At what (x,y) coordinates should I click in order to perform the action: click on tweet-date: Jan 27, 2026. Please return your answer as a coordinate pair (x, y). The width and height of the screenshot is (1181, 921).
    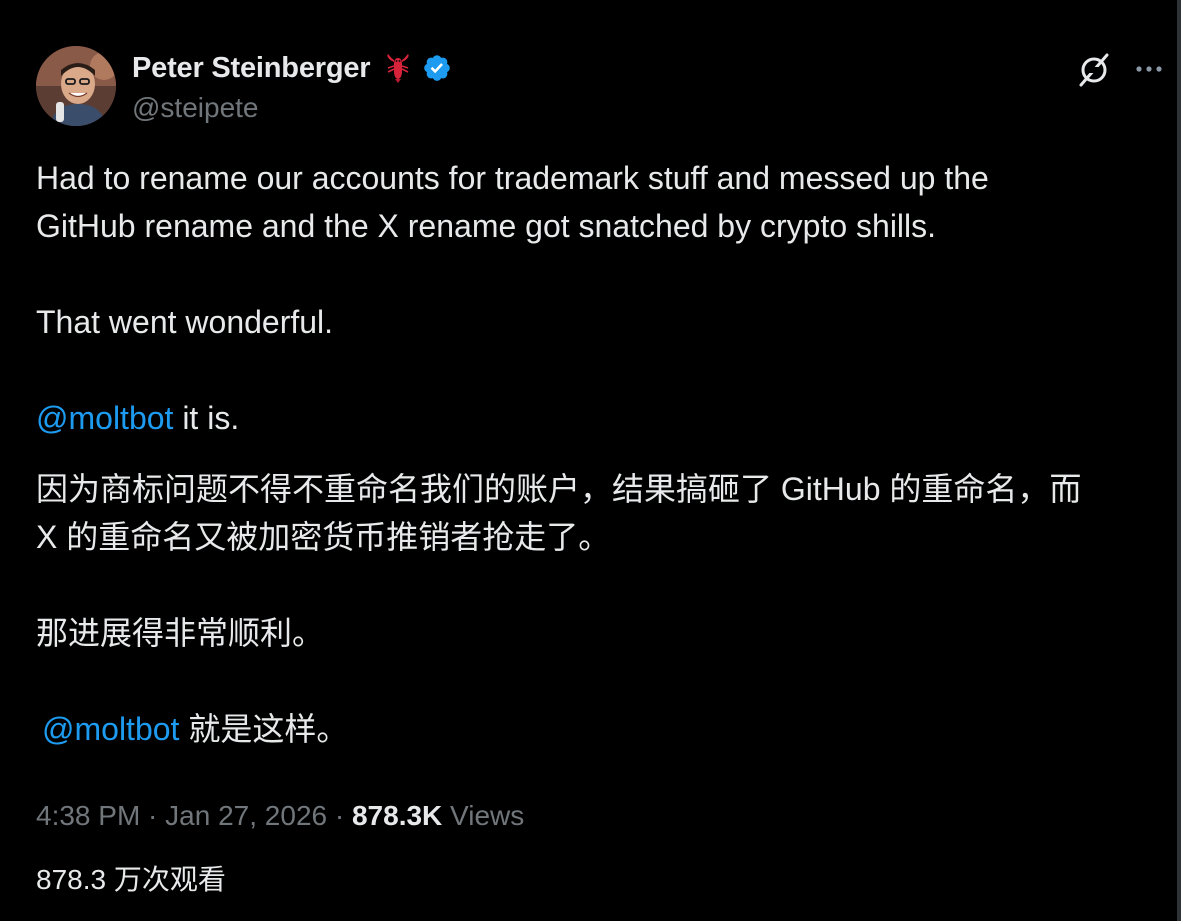
    Looking at the image, I should click on (246, 815).